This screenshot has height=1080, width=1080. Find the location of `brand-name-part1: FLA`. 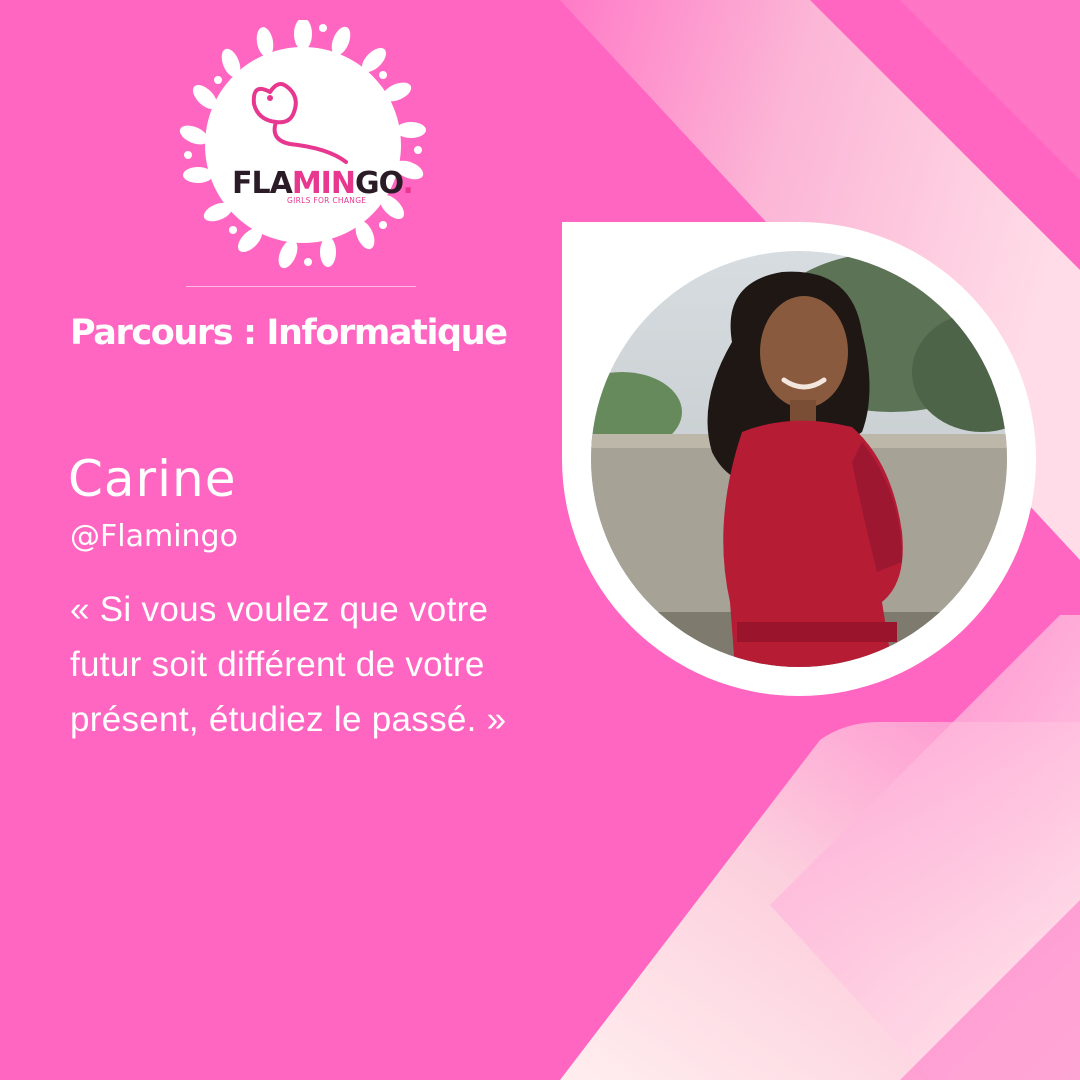

brand-name-part1: FLA is located at coordinates (262, 183).